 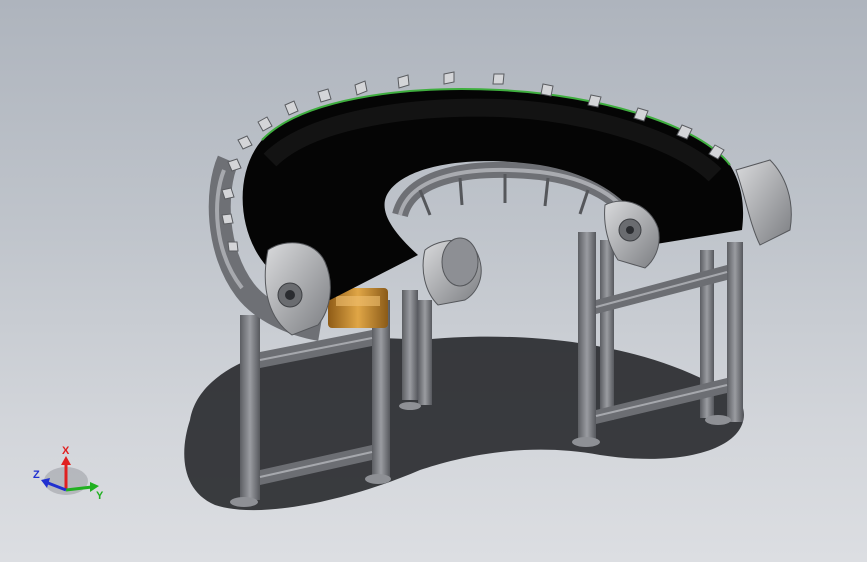 What do you see at coordinates (66, 460) in the screenshot?
I see `triad-x-arrowhead` at bounding box center [66, 460].